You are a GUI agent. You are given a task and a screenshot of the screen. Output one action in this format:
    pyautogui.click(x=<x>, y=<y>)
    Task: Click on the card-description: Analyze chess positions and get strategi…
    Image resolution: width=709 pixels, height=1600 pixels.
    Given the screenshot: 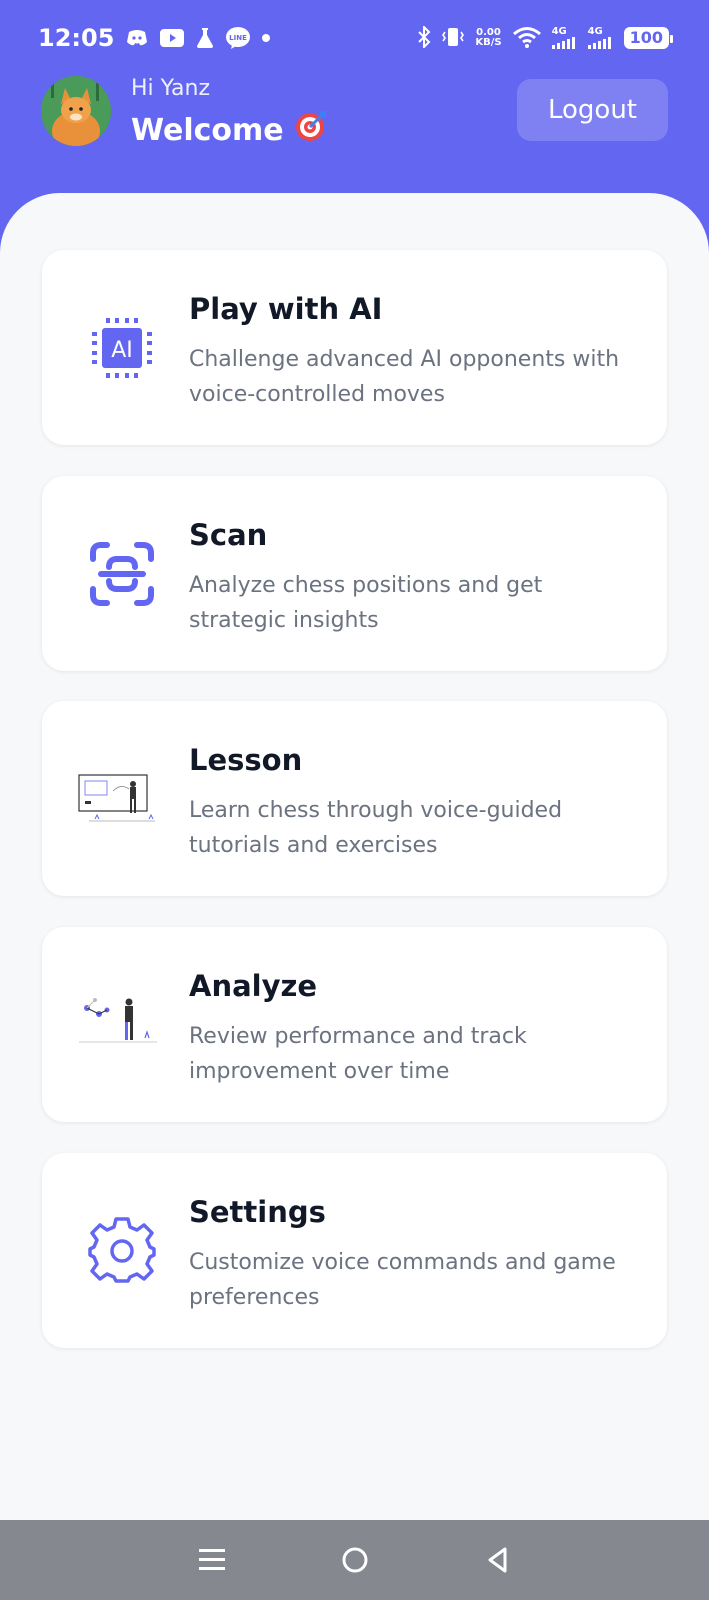 What is the action you would take?
    pyautogui.click(x=366, y=603)
    